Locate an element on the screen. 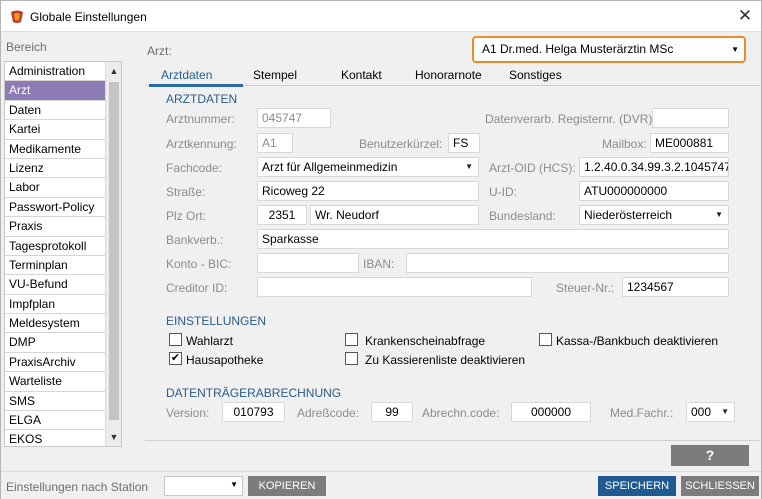 Image resolution: width=762 pixels, height=499 pixels. mailbox-field: ME000881 is located at coordinates (689, 143).